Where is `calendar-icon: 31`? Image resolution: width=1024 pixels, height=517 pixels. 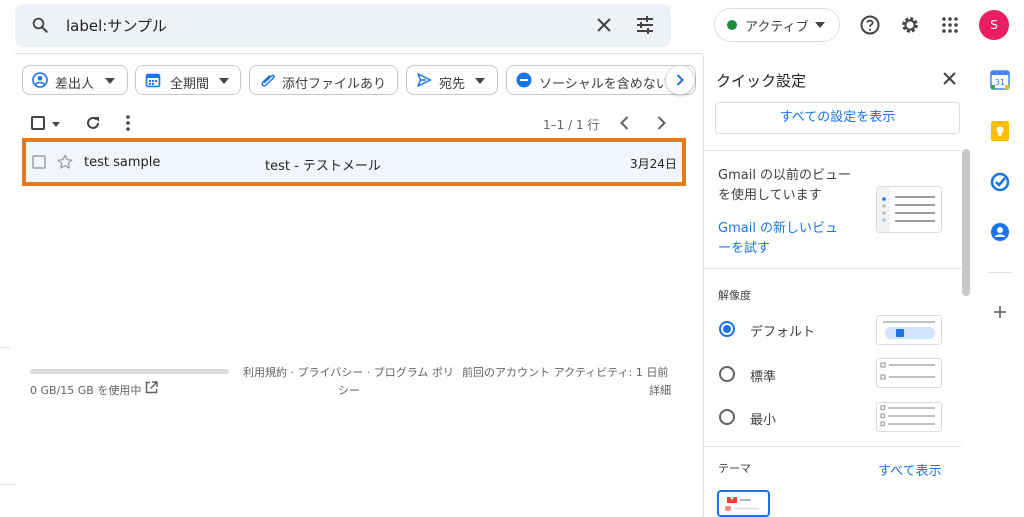
calendar-icon: 31 is located at coordinates (1000, 80).